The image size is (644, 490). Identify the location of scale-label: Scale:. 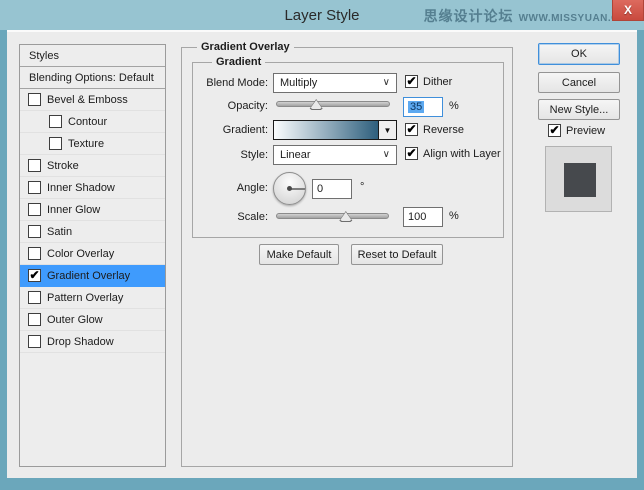
(252, 217).